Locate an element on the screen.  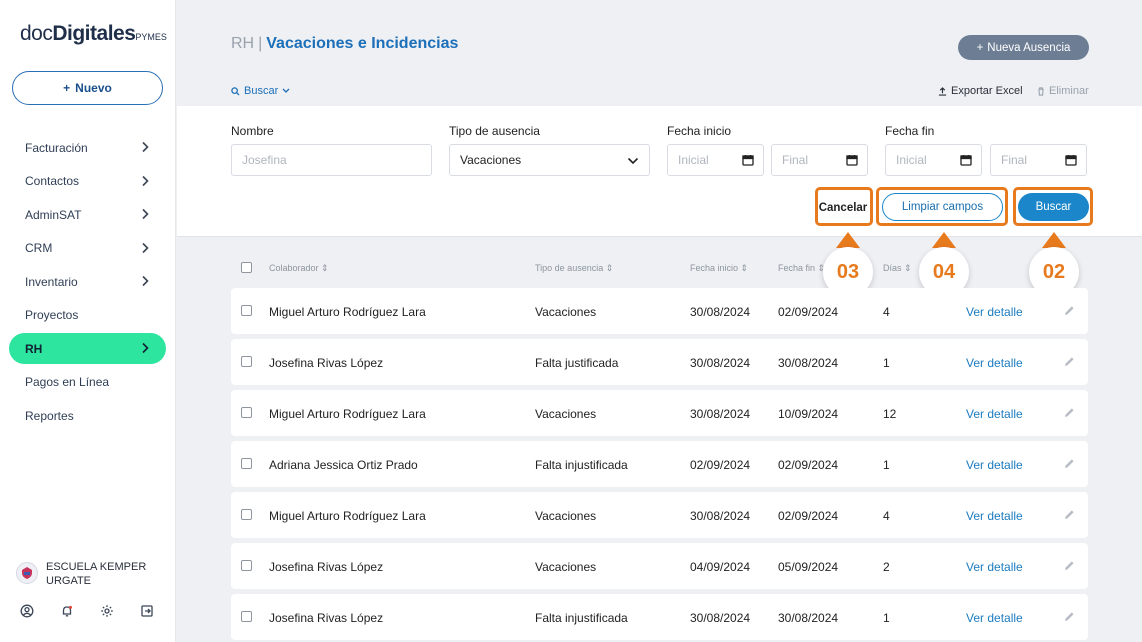
column-header-dias: Días ⇕ is located at coordinates (897, 268).